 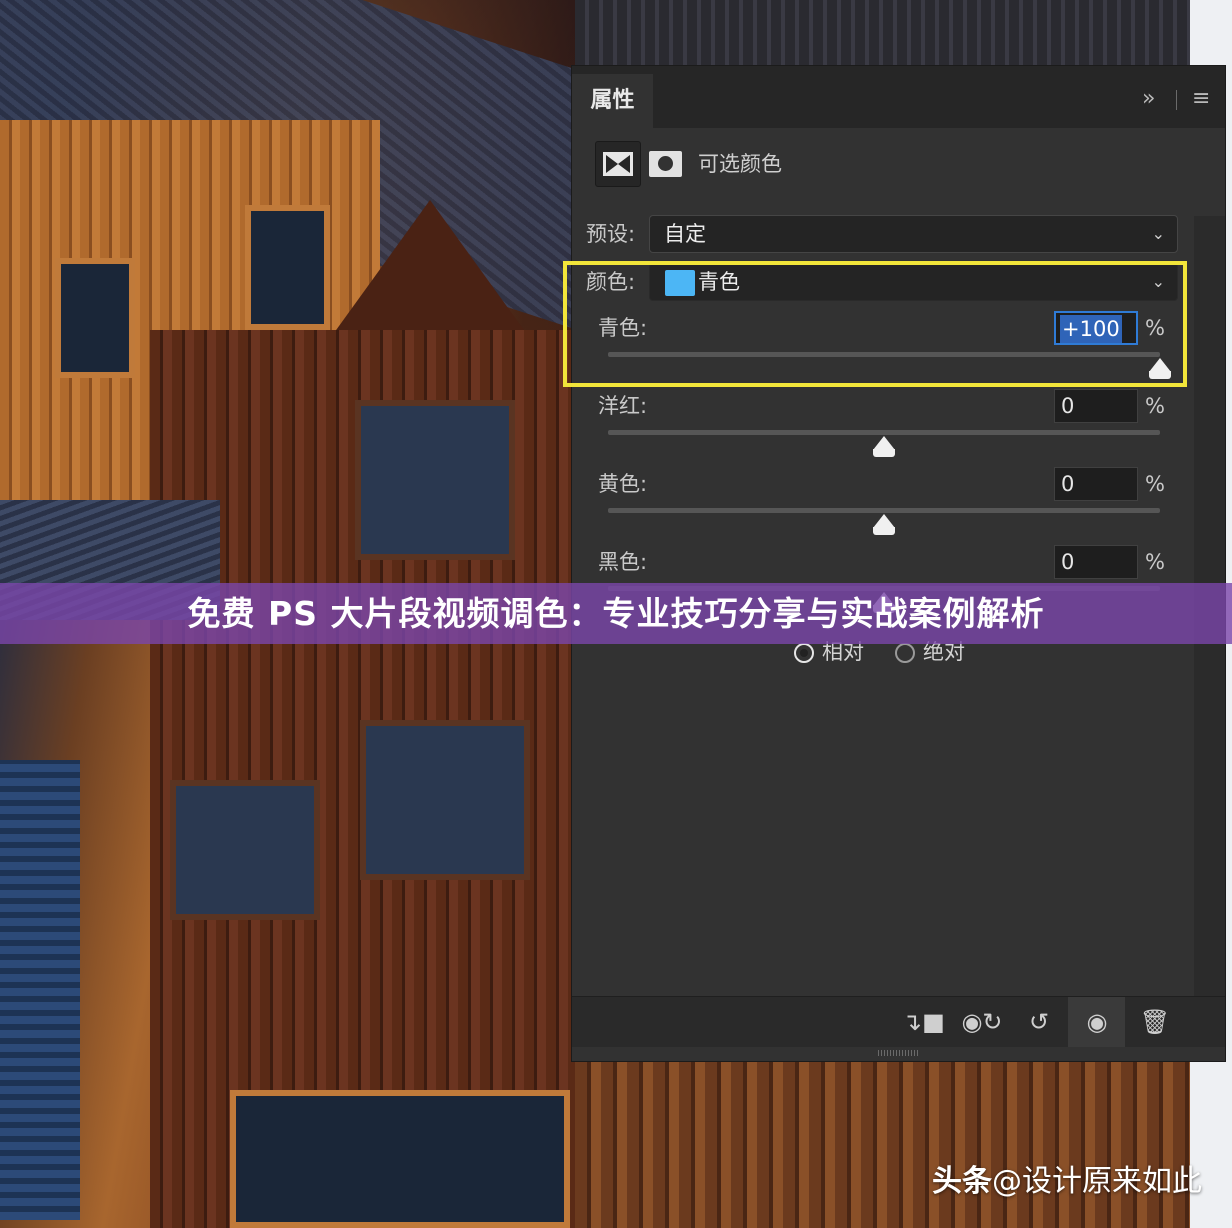 I want to click on adjustment-title: 可选颜色, so click(x=740, y=164).